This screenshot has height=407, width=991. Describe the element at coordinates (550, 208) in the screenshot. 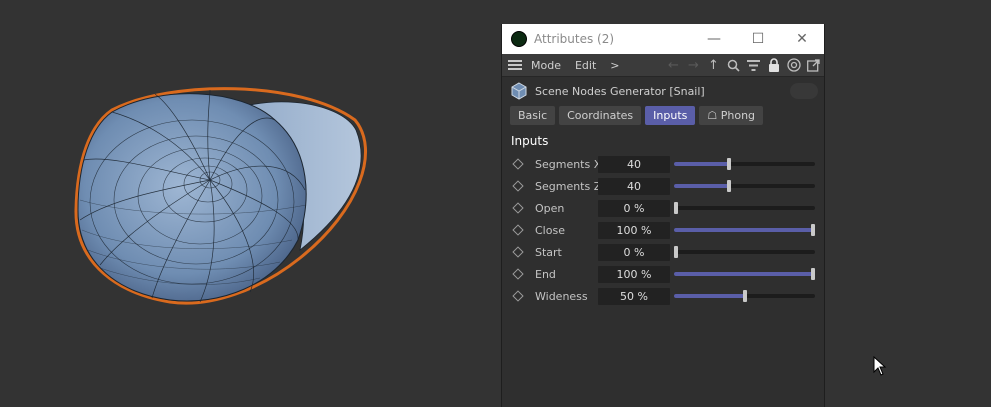

I see `param-label: Open` at that location.